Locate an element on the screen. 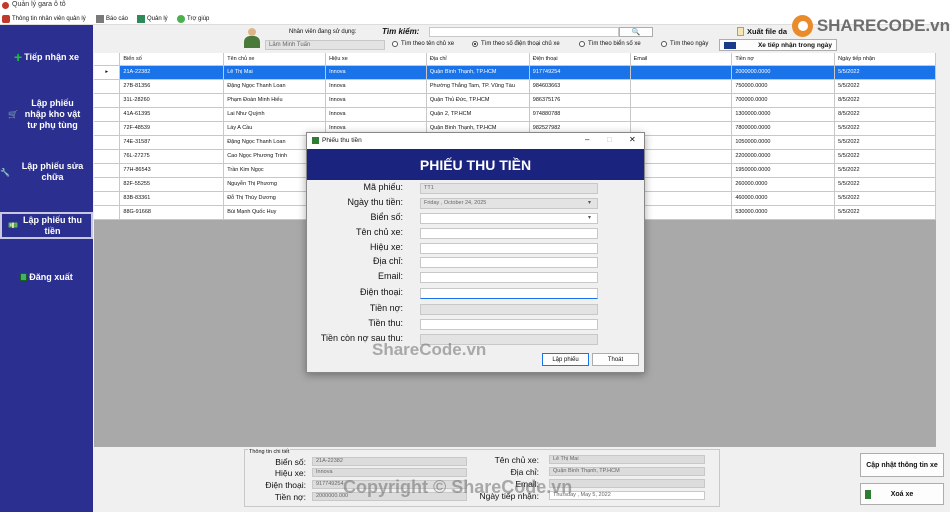 This screenshot has height=512, width=950. menu-employee-info: Thông tin nhân viên quản lý is located at coordinates (44, 18).